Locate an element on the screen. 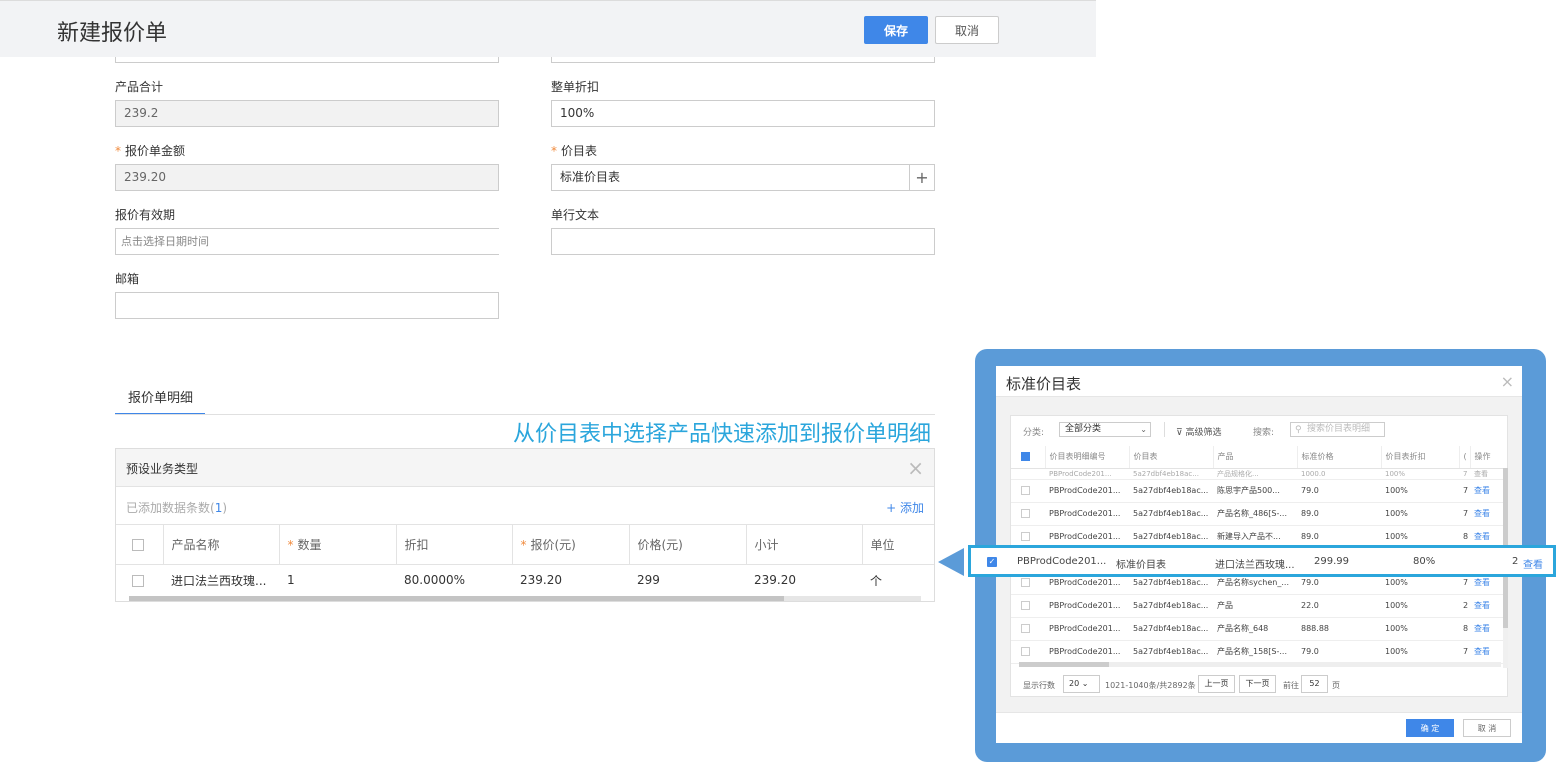  hl-view-link: 查看 is located at coordinates (1533, 563).